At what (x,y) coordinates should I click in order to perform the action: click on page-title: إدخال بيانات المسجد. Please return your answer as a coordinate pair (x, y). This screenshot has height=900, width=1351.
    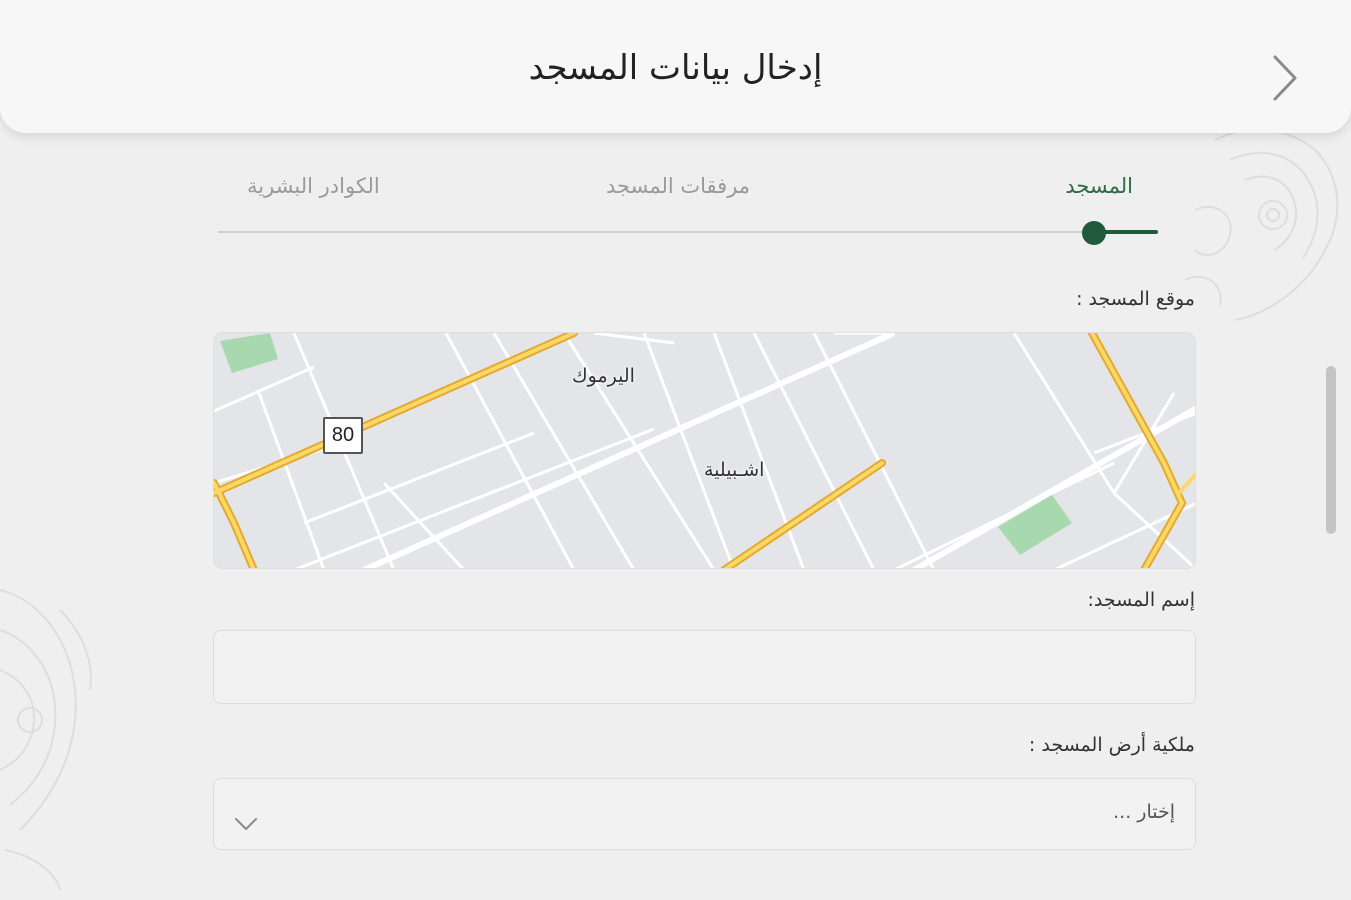
    Looking at the image, I should click on (675, 68).